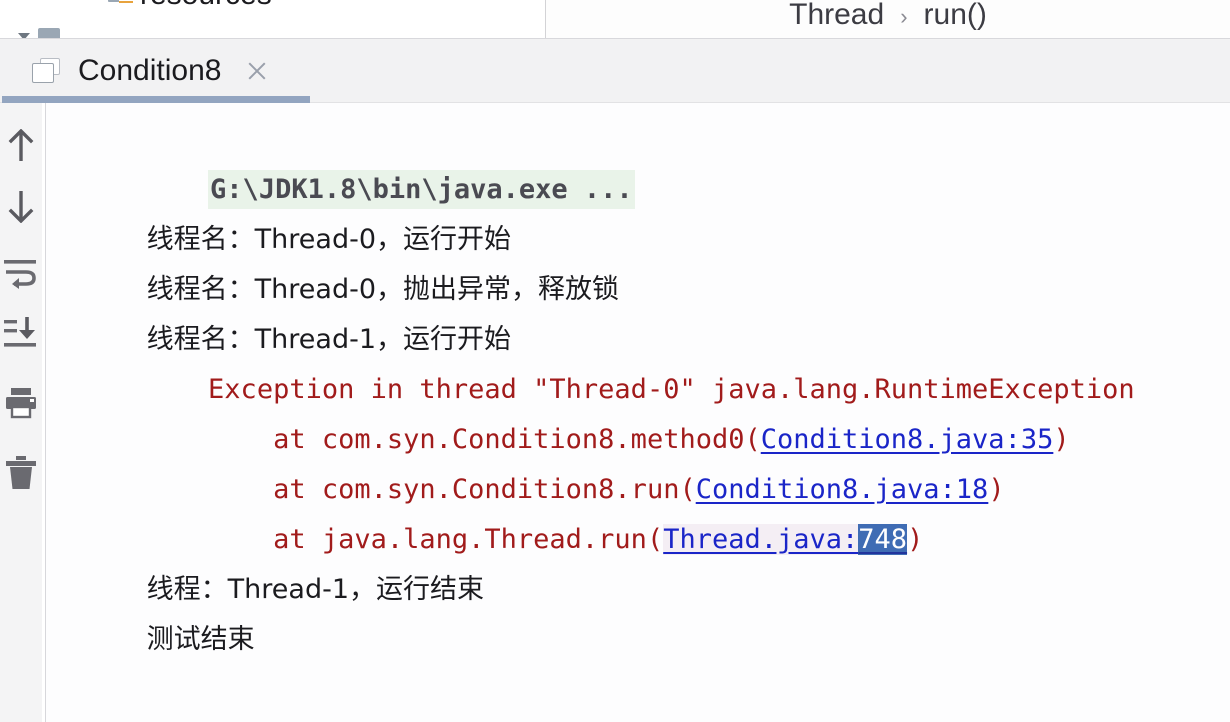 The image size is (1230, 722). What do you see at coordinates (200, 639) in the screenshot?
I see `line-text: 测试结束` at bounding box center [200, 639].